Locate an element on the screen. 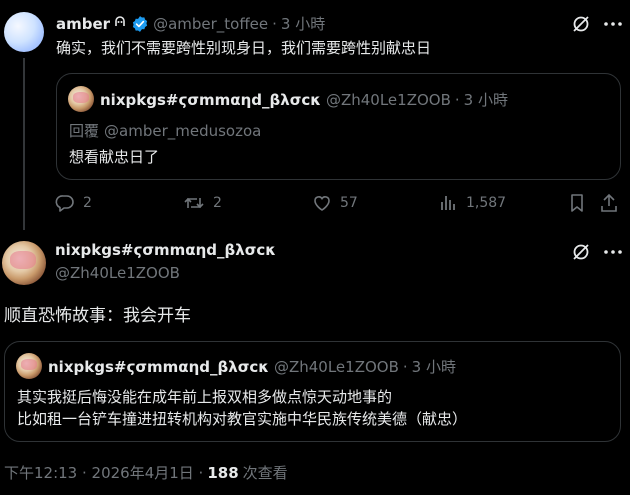  quoted-tweet-text-line-1: 其实我挺后悔没能在成年前上报双相多做点惊天动地事的 is located at coordinates (205, 397).